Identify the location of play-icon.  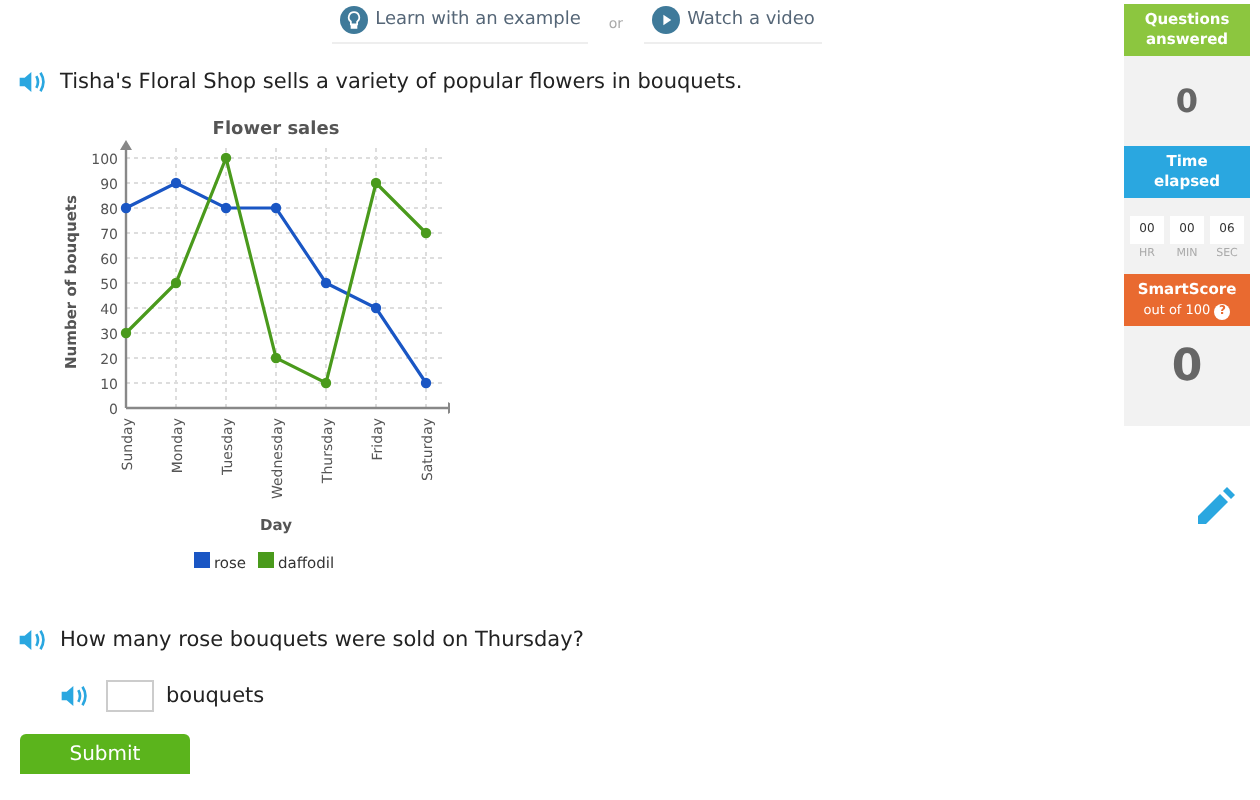
(665, 19).